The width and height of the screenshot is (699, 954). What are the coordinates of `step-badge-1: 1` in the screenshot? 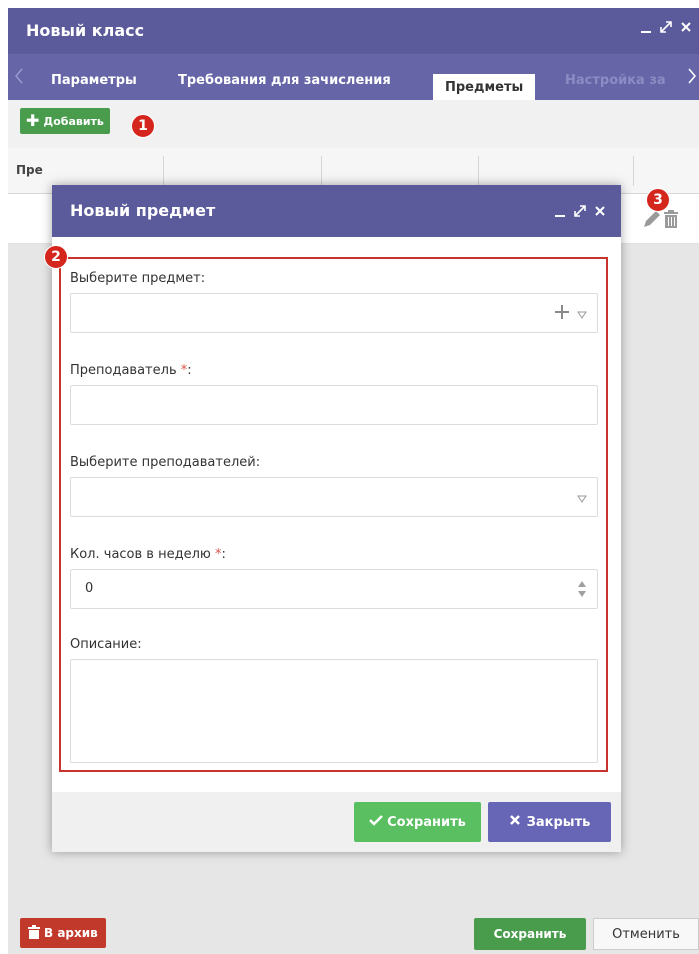 It's located at (143, 126).